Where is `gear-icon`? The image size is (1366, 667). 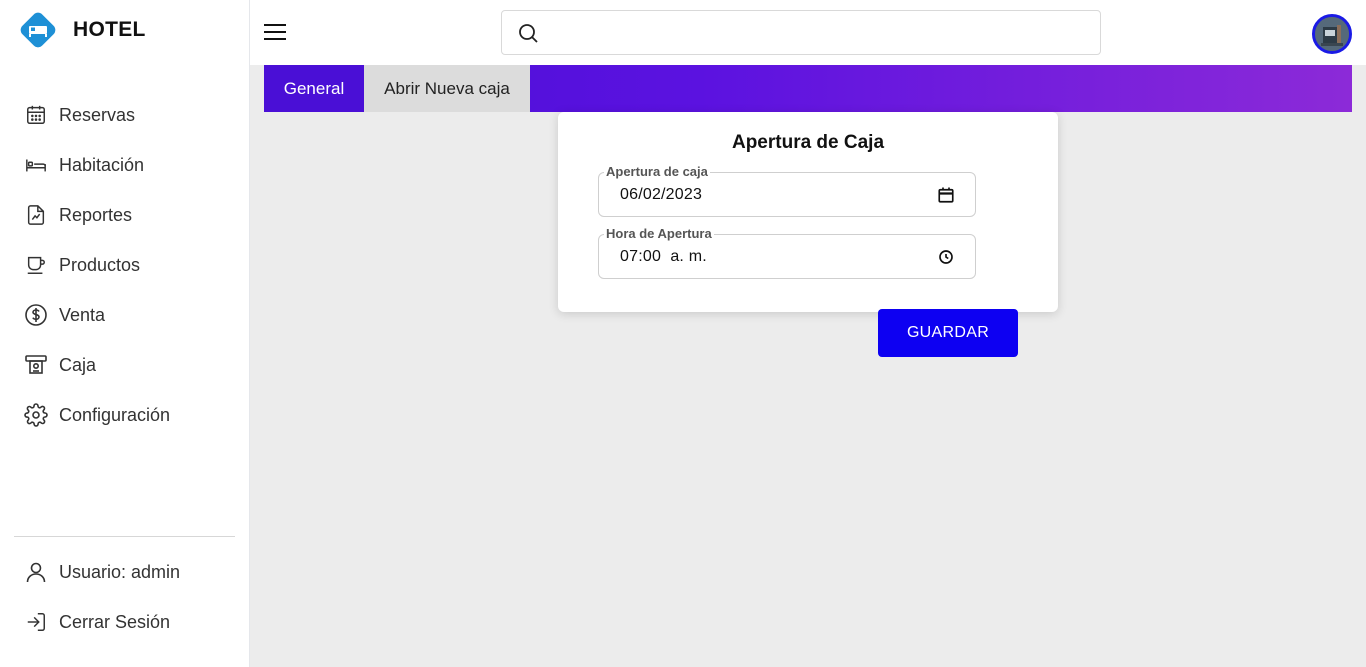 gear-icon is located at coordinates (36, 415).